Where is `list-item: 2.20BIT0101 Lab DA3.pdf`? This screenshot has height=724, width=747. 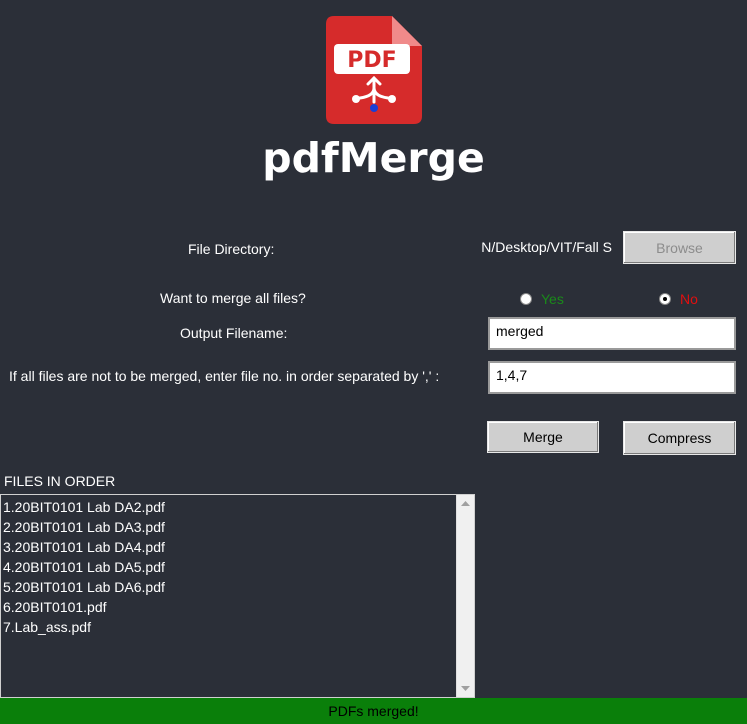 list-item: 2.20BIT0101 Lab DA3.pdf is located at coordinates (84, 527).